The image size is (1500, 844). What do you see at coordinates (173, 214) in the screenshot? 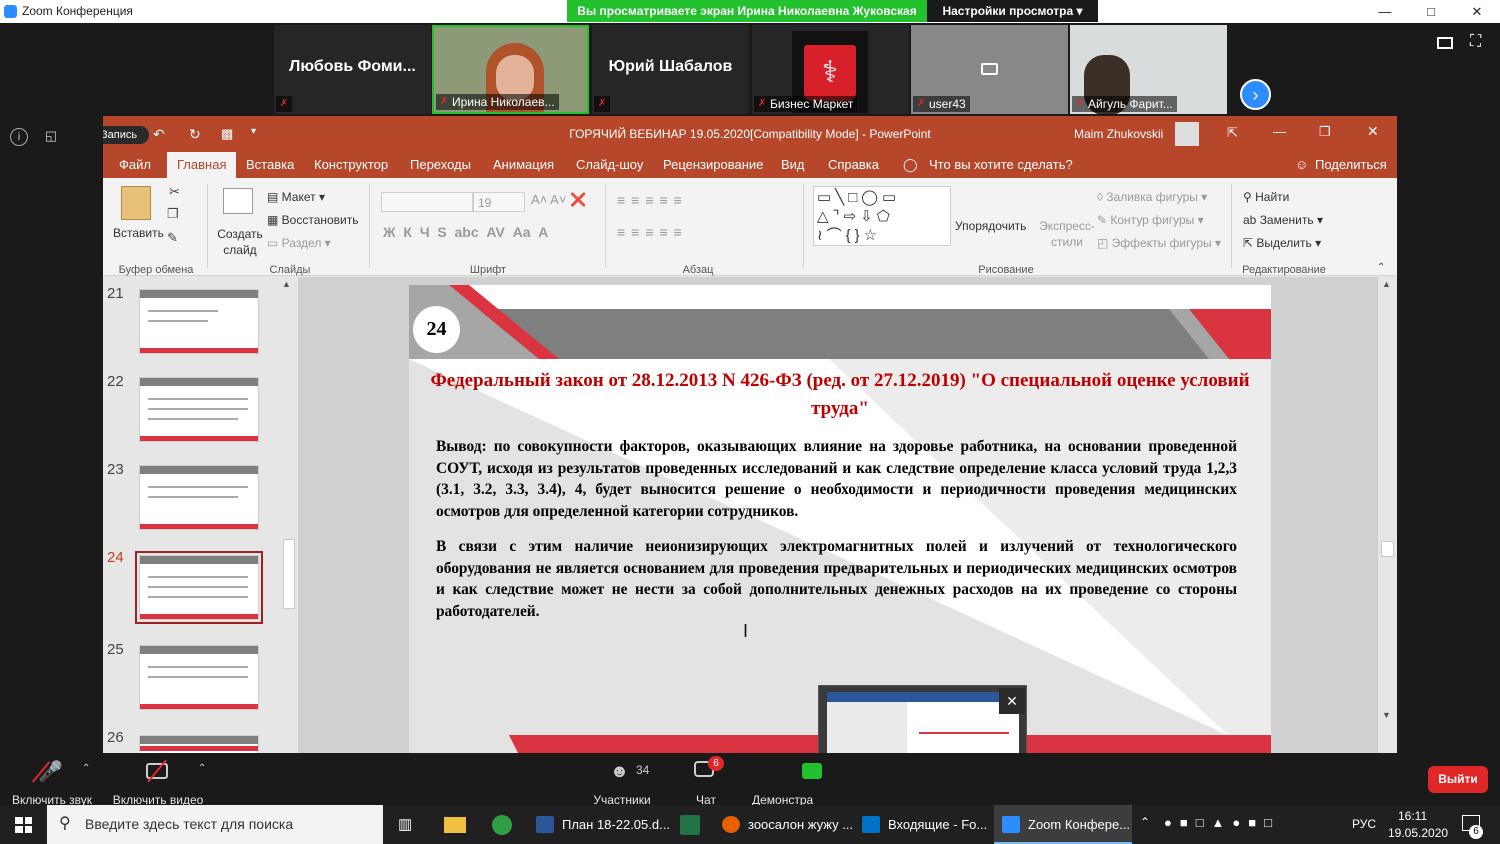
I see `copy-icon: ❐` at bounding box center [173, 214].